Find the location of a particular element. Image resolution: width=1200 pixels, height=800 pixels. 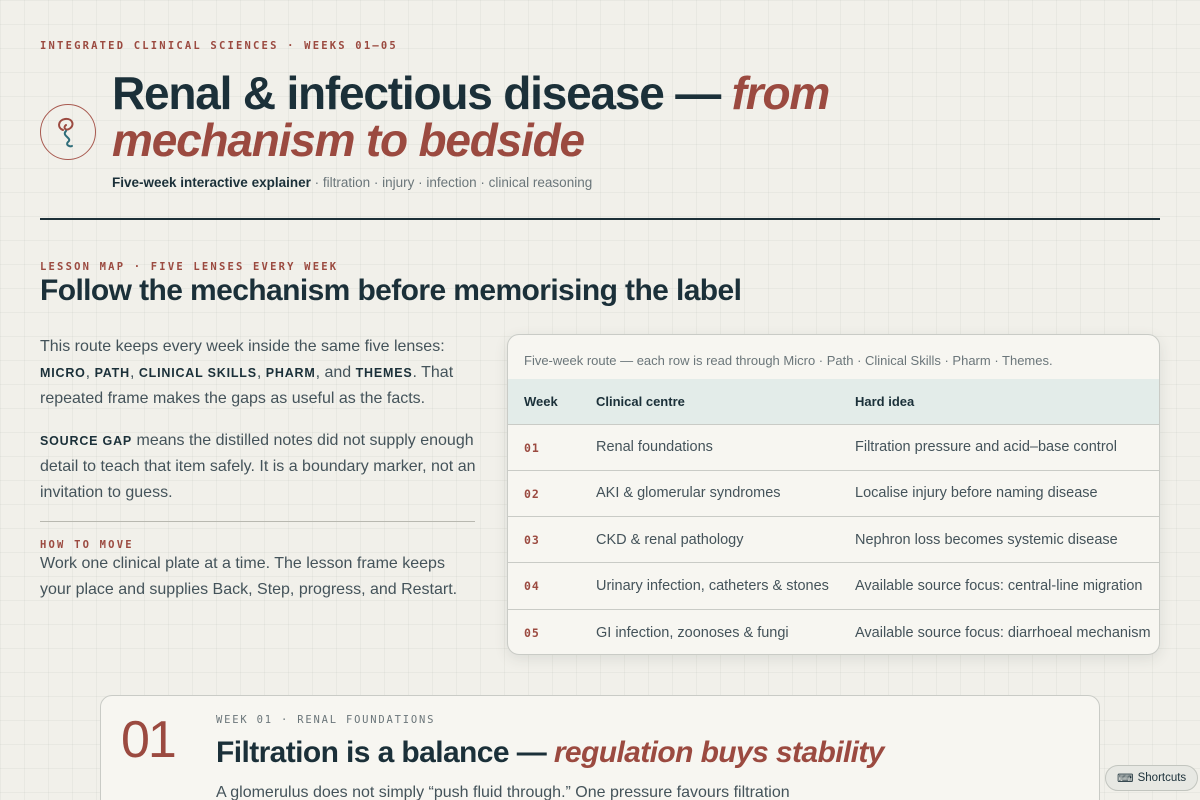

column-header-week: Week is located at coordinates (541, 401).